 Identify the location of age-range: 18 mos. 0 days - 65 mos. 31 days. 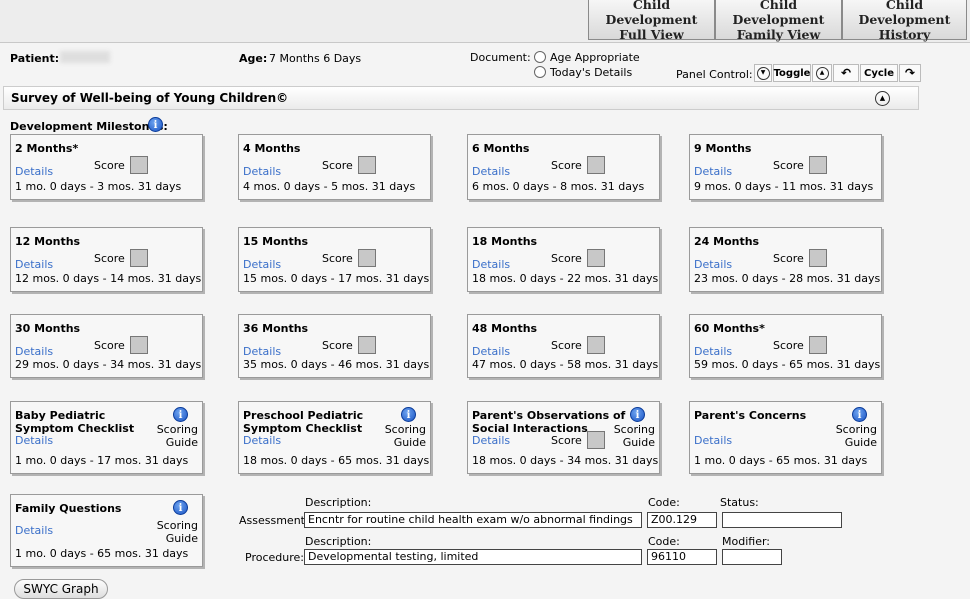
(336, 460).